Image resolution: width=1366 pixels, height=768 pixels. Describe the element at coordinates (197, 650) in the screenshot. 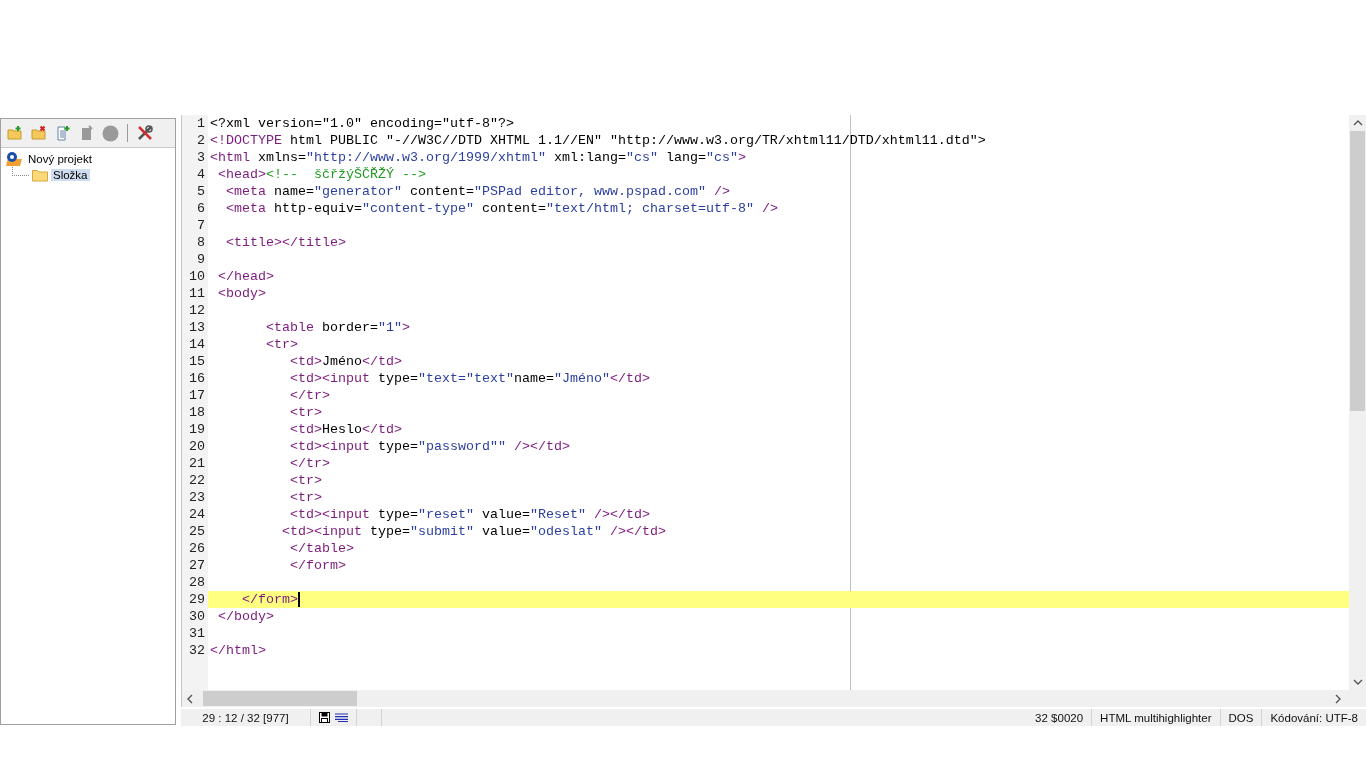

I see `line-number: 32` at that location.